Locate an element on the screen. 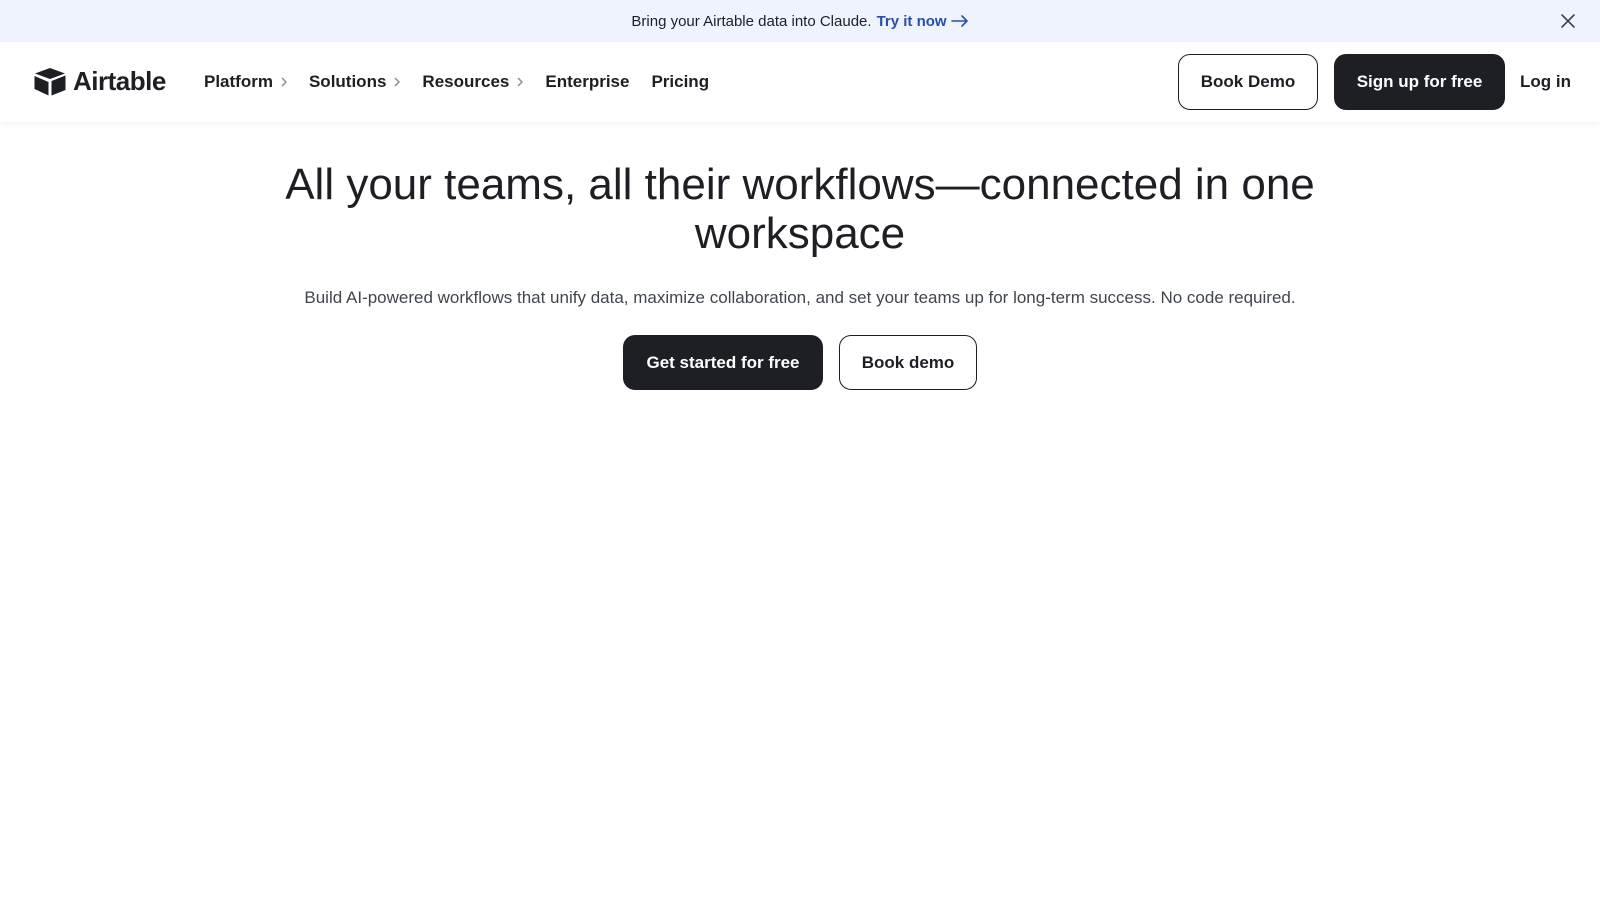 The width and height of the screenshot is (1600, 900). log-in-label: Log in is located at coordinates (1545, 81).